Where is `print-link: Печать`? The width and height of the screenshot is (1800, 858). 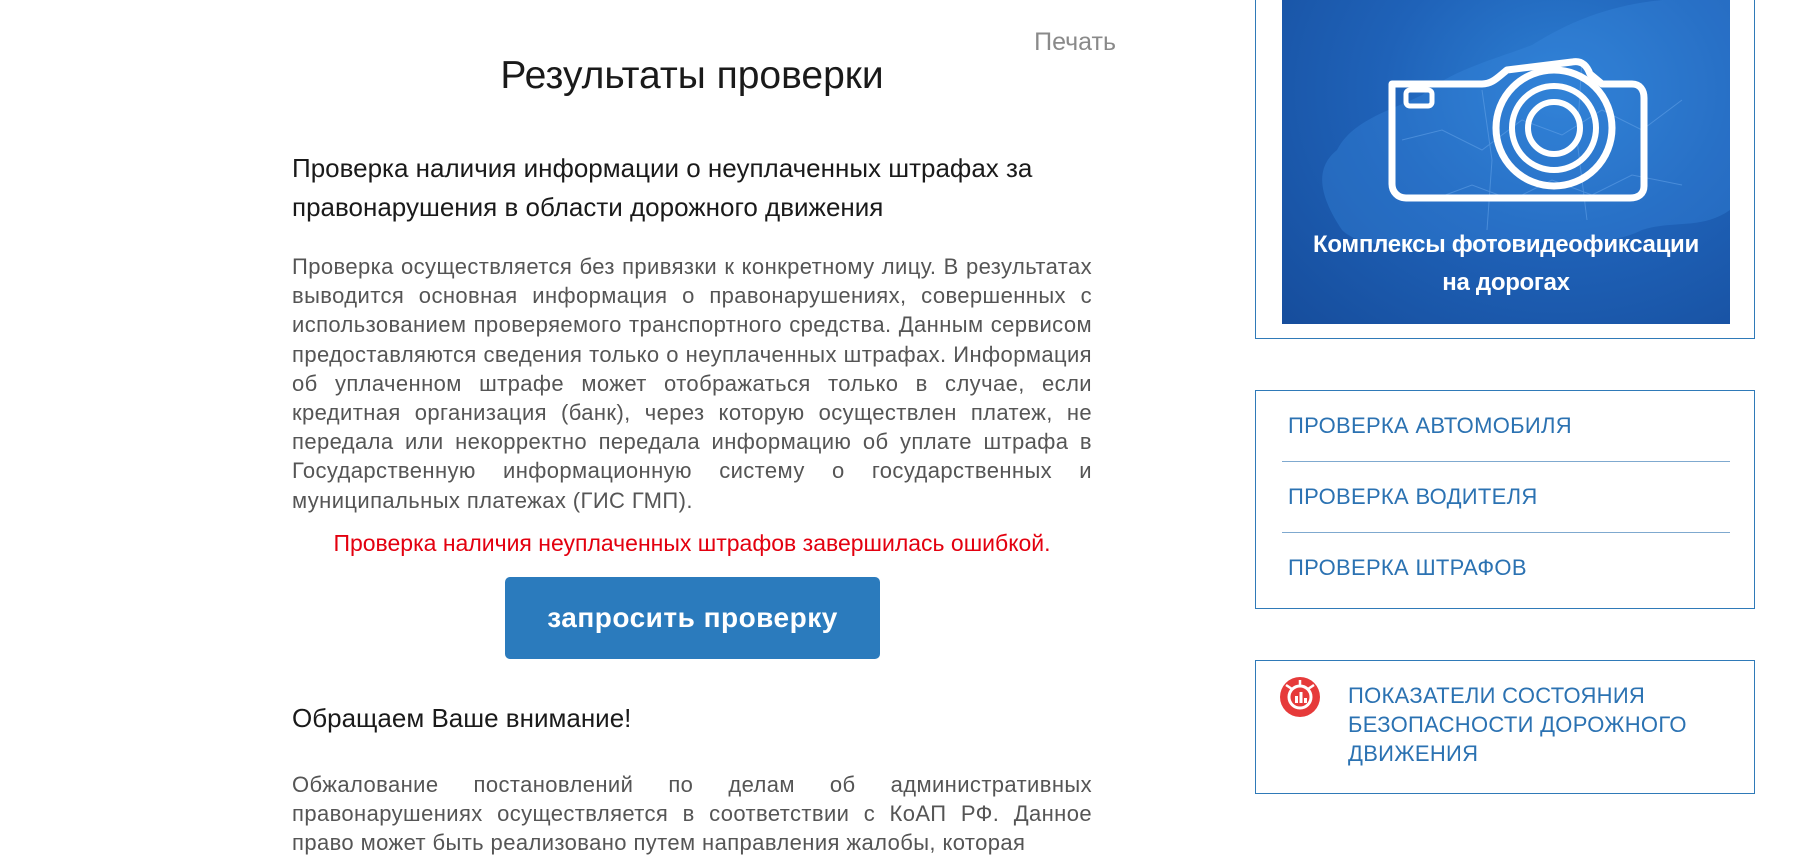 print-link: Печать is located at coordinates (1075, 42).